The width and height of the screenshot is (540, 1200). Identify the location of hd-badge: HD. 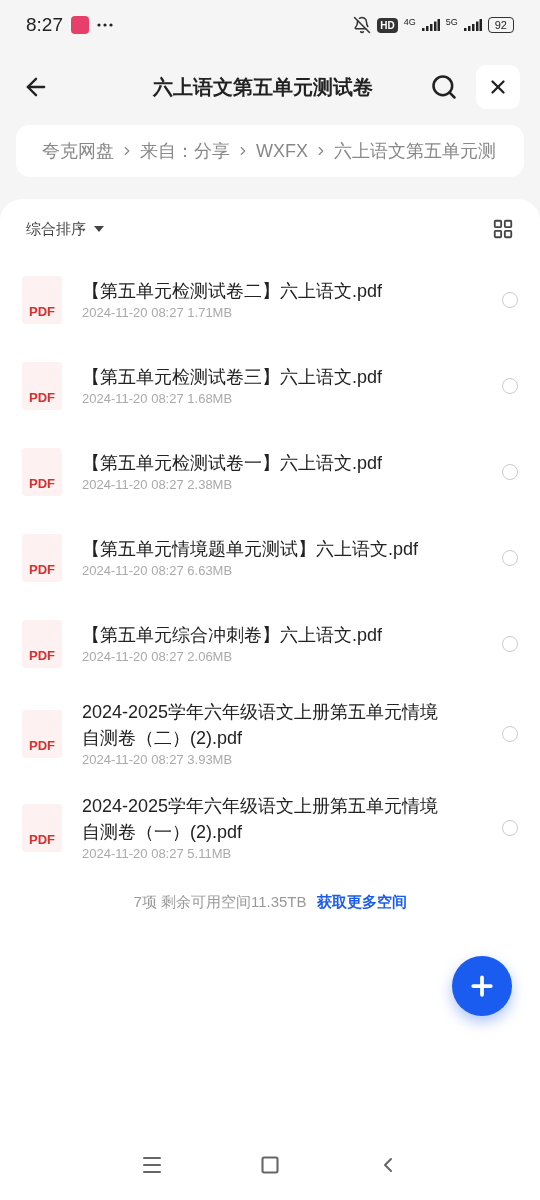
(387, 25).